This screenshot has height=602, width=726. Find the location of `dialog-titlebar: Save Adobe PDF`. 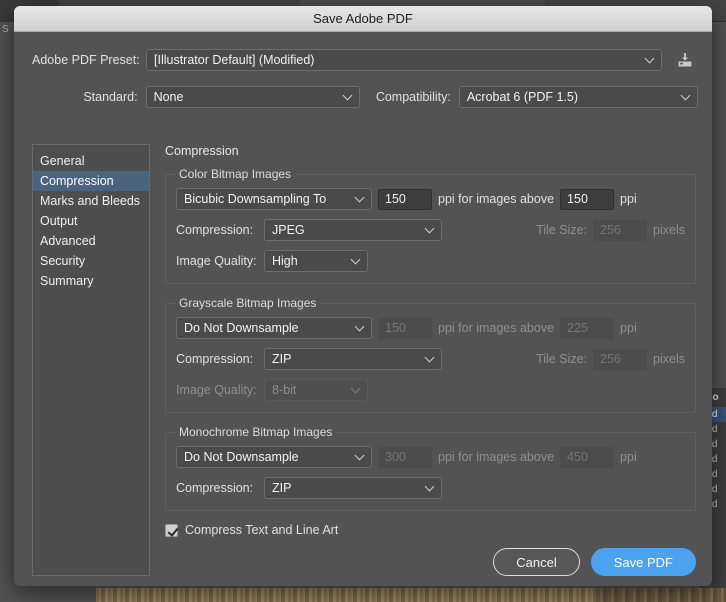

dialog-titlebar: Save Adobe PDF is located at coordinates (363, 19).